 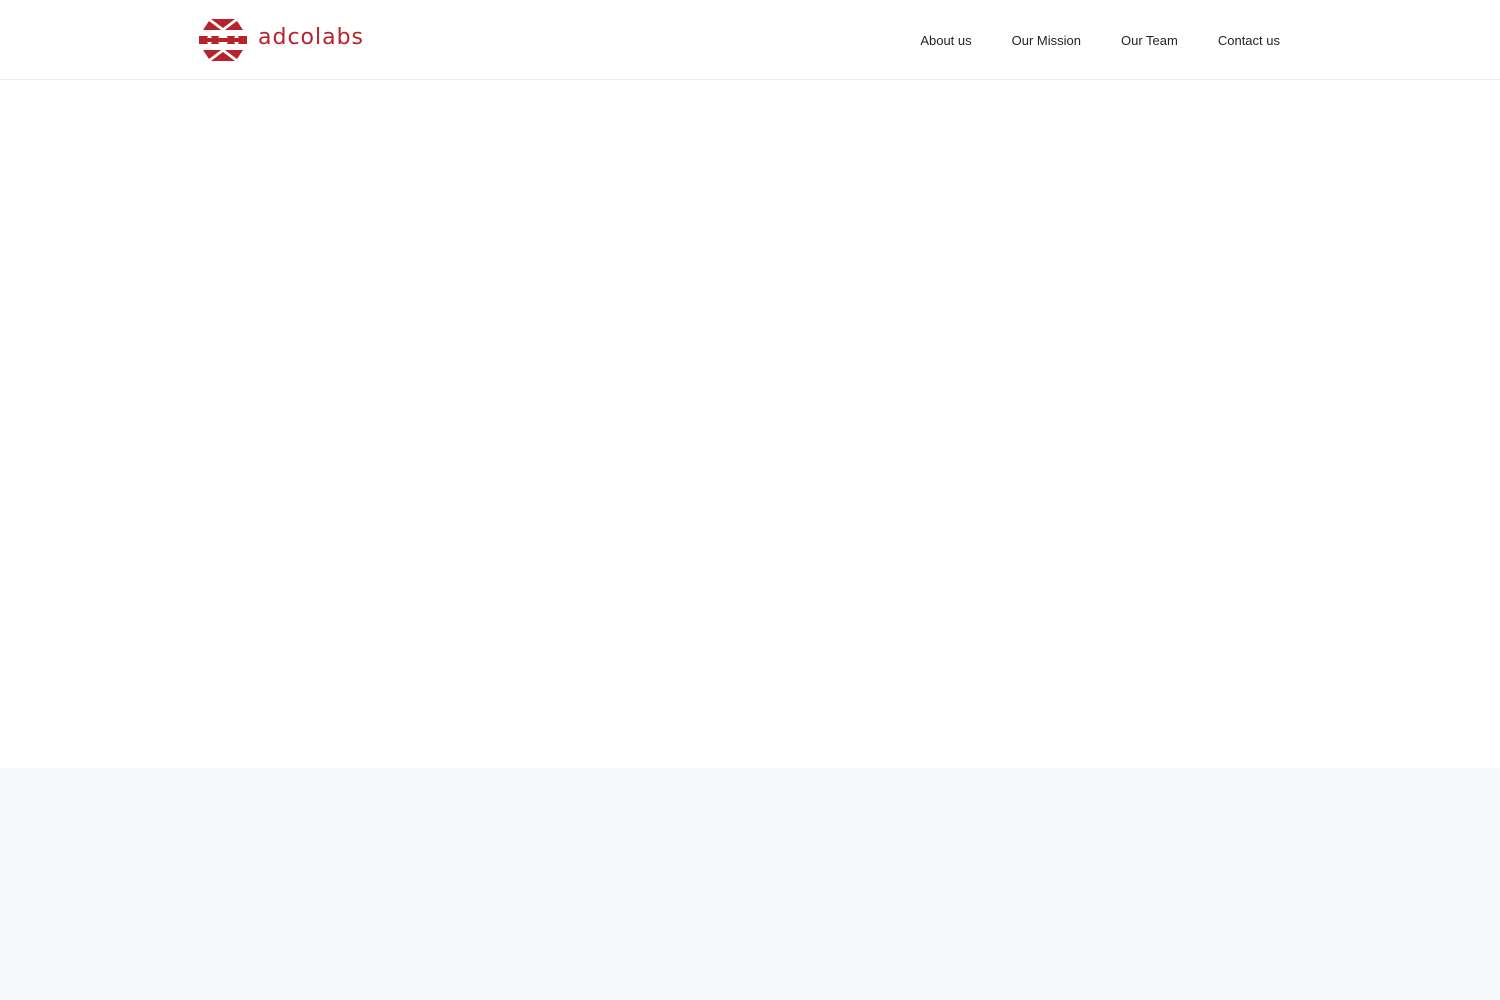 I want to click on brand-name: adcolabs, so click(x=311, y=37).